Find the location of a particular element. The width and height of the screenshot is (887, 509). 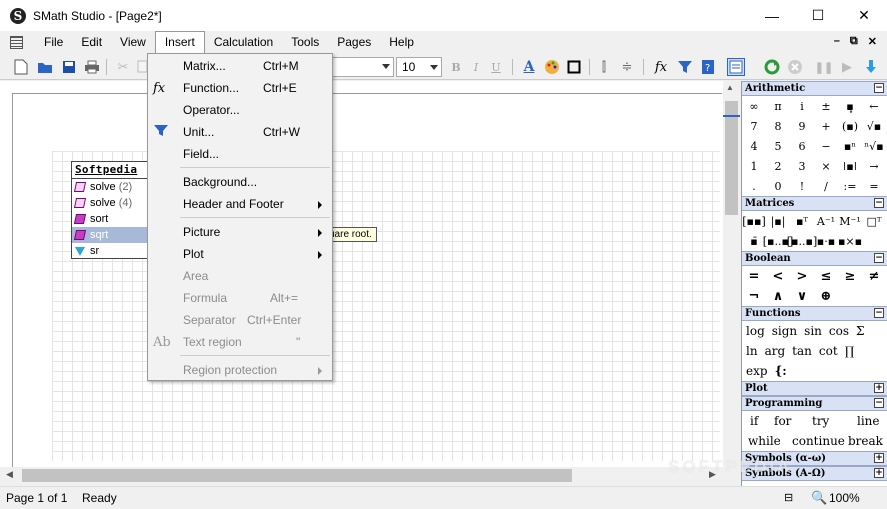

arith-symbol-button: ← is located at coordinates (874, 106).